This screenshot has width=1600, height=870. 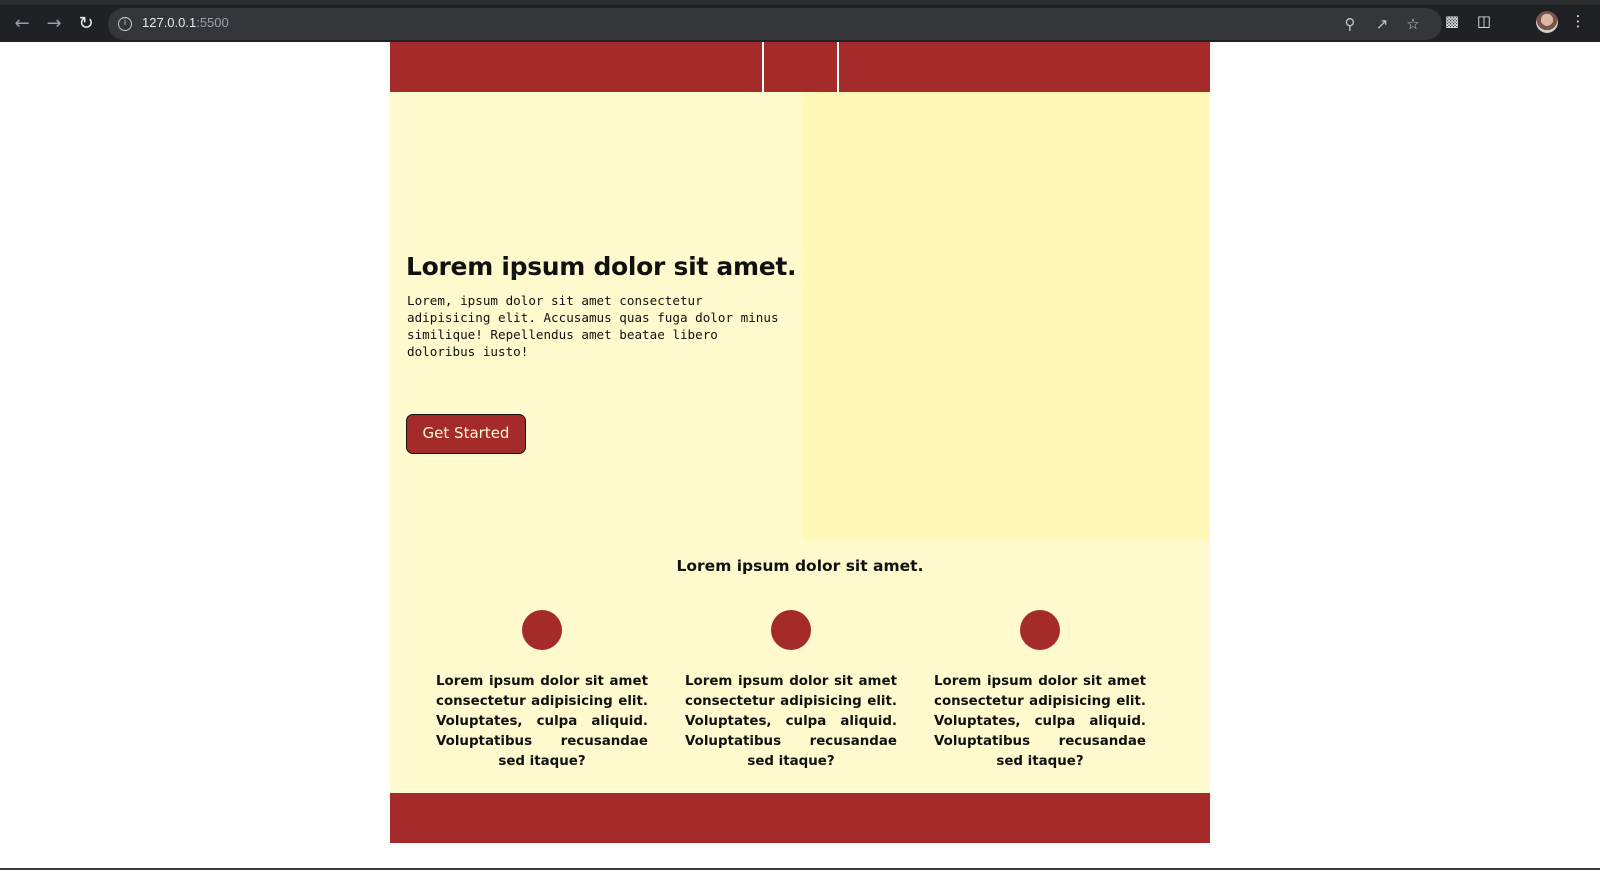 What do you see at coordinates (169, 22) in the screenshot?
I see `url-host: 127.0.0.1` at bounding box center [169, 22].